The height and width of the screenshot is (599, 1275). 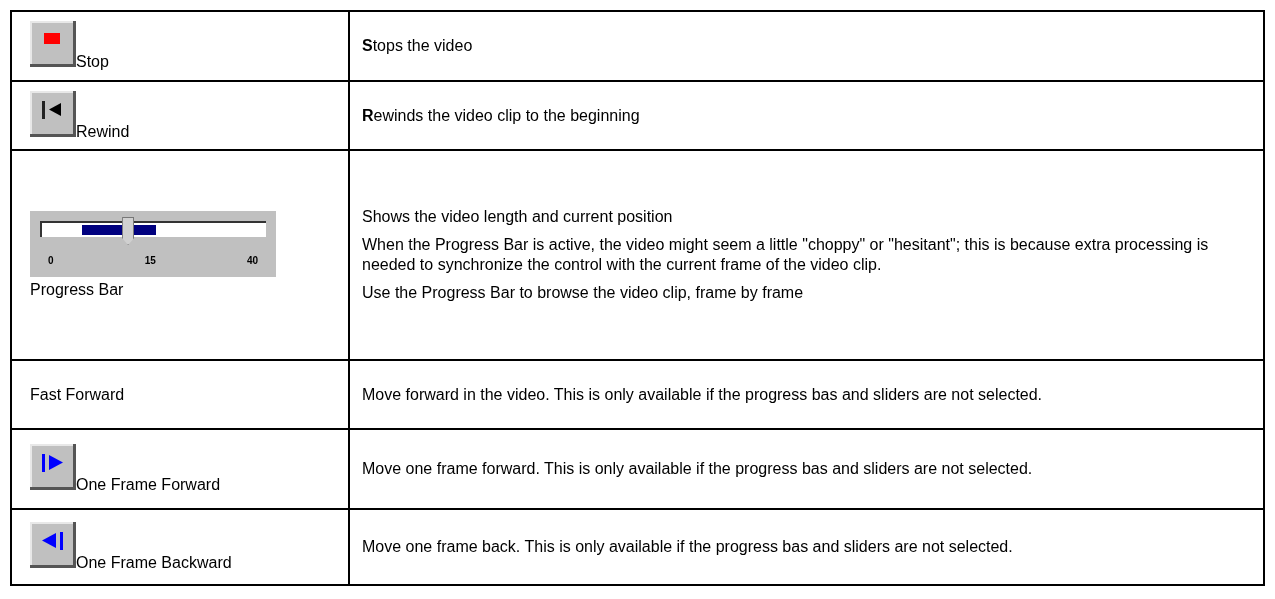 What do you see at coordinates (698, 469) in the screenshot?
I see `description-text: Move one frame forward. This is only available if the progress bas and sliders are not selected.` at bounding box center [698, 469].